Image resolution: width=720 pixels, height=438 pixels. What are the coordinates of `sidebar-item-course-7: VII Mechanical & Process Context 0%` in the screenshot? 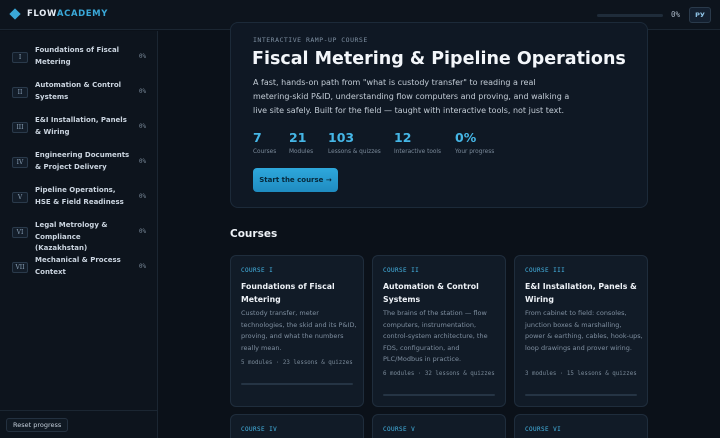 It's located at (78, 270).